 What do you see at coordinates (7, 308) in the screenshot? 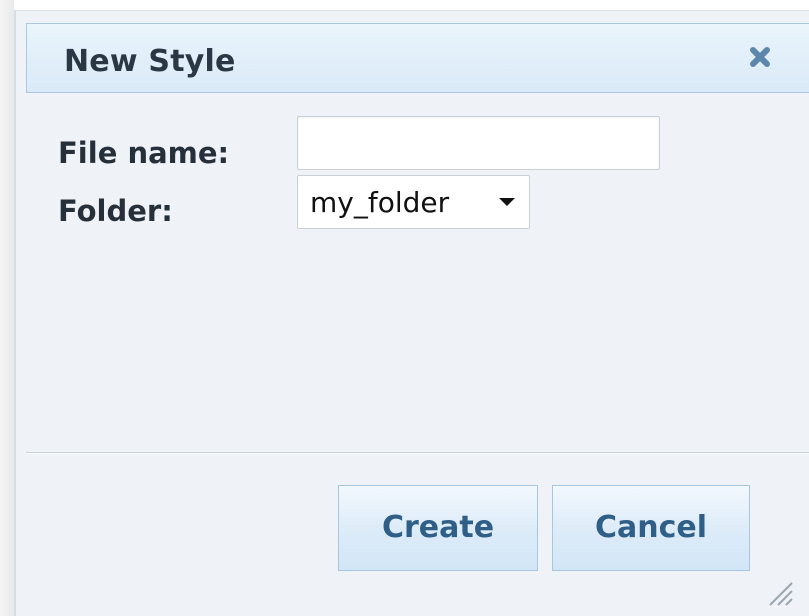
I see `page-background-edge` at bounding box center [7, 308].